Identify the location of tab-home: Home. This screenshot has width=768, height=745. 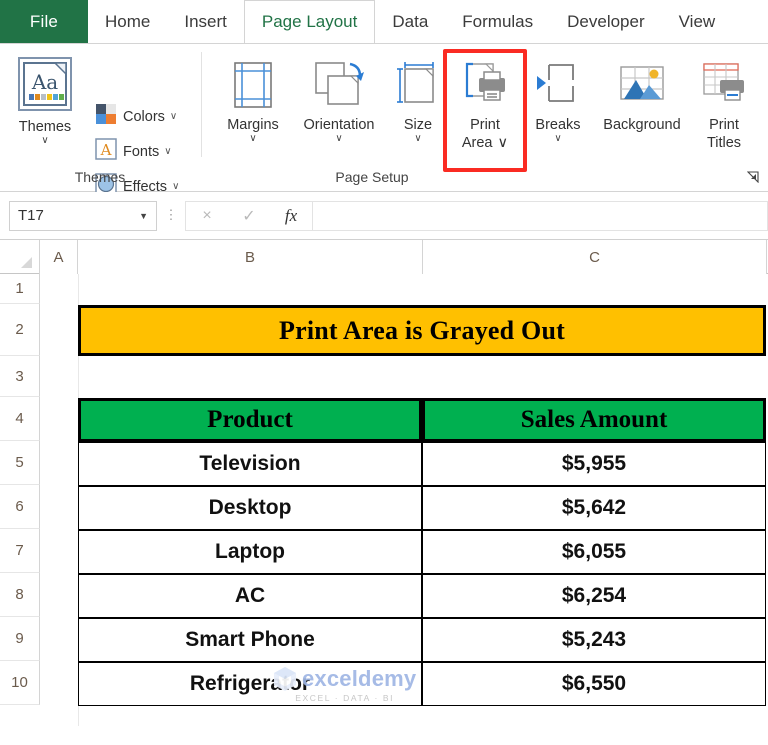
(127, 21).